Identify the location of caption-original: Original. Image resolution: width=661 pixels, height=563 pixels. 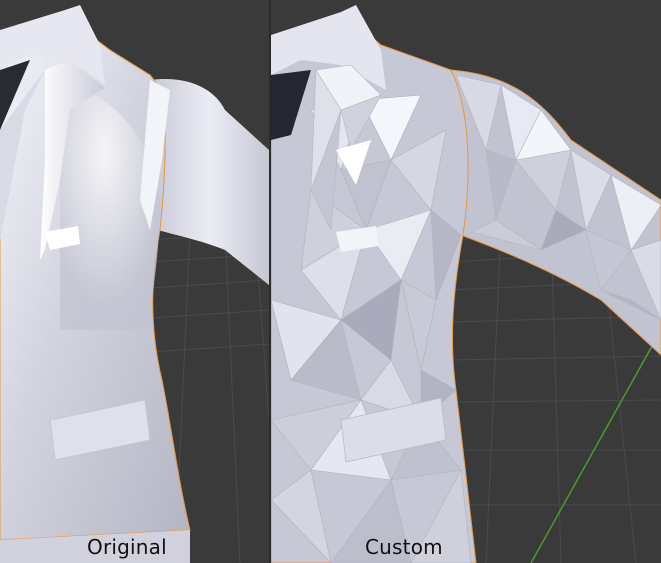
(127, 547).